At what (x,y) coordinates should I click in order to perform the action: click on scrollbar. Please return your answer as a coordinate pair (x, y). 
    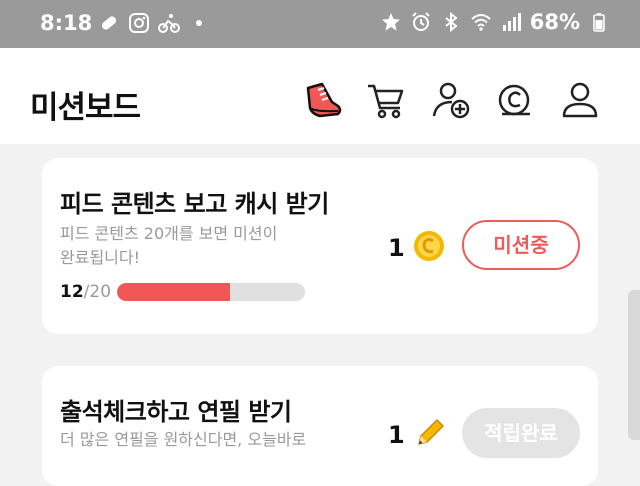
    Looking at the image, I should click on (634, 365).